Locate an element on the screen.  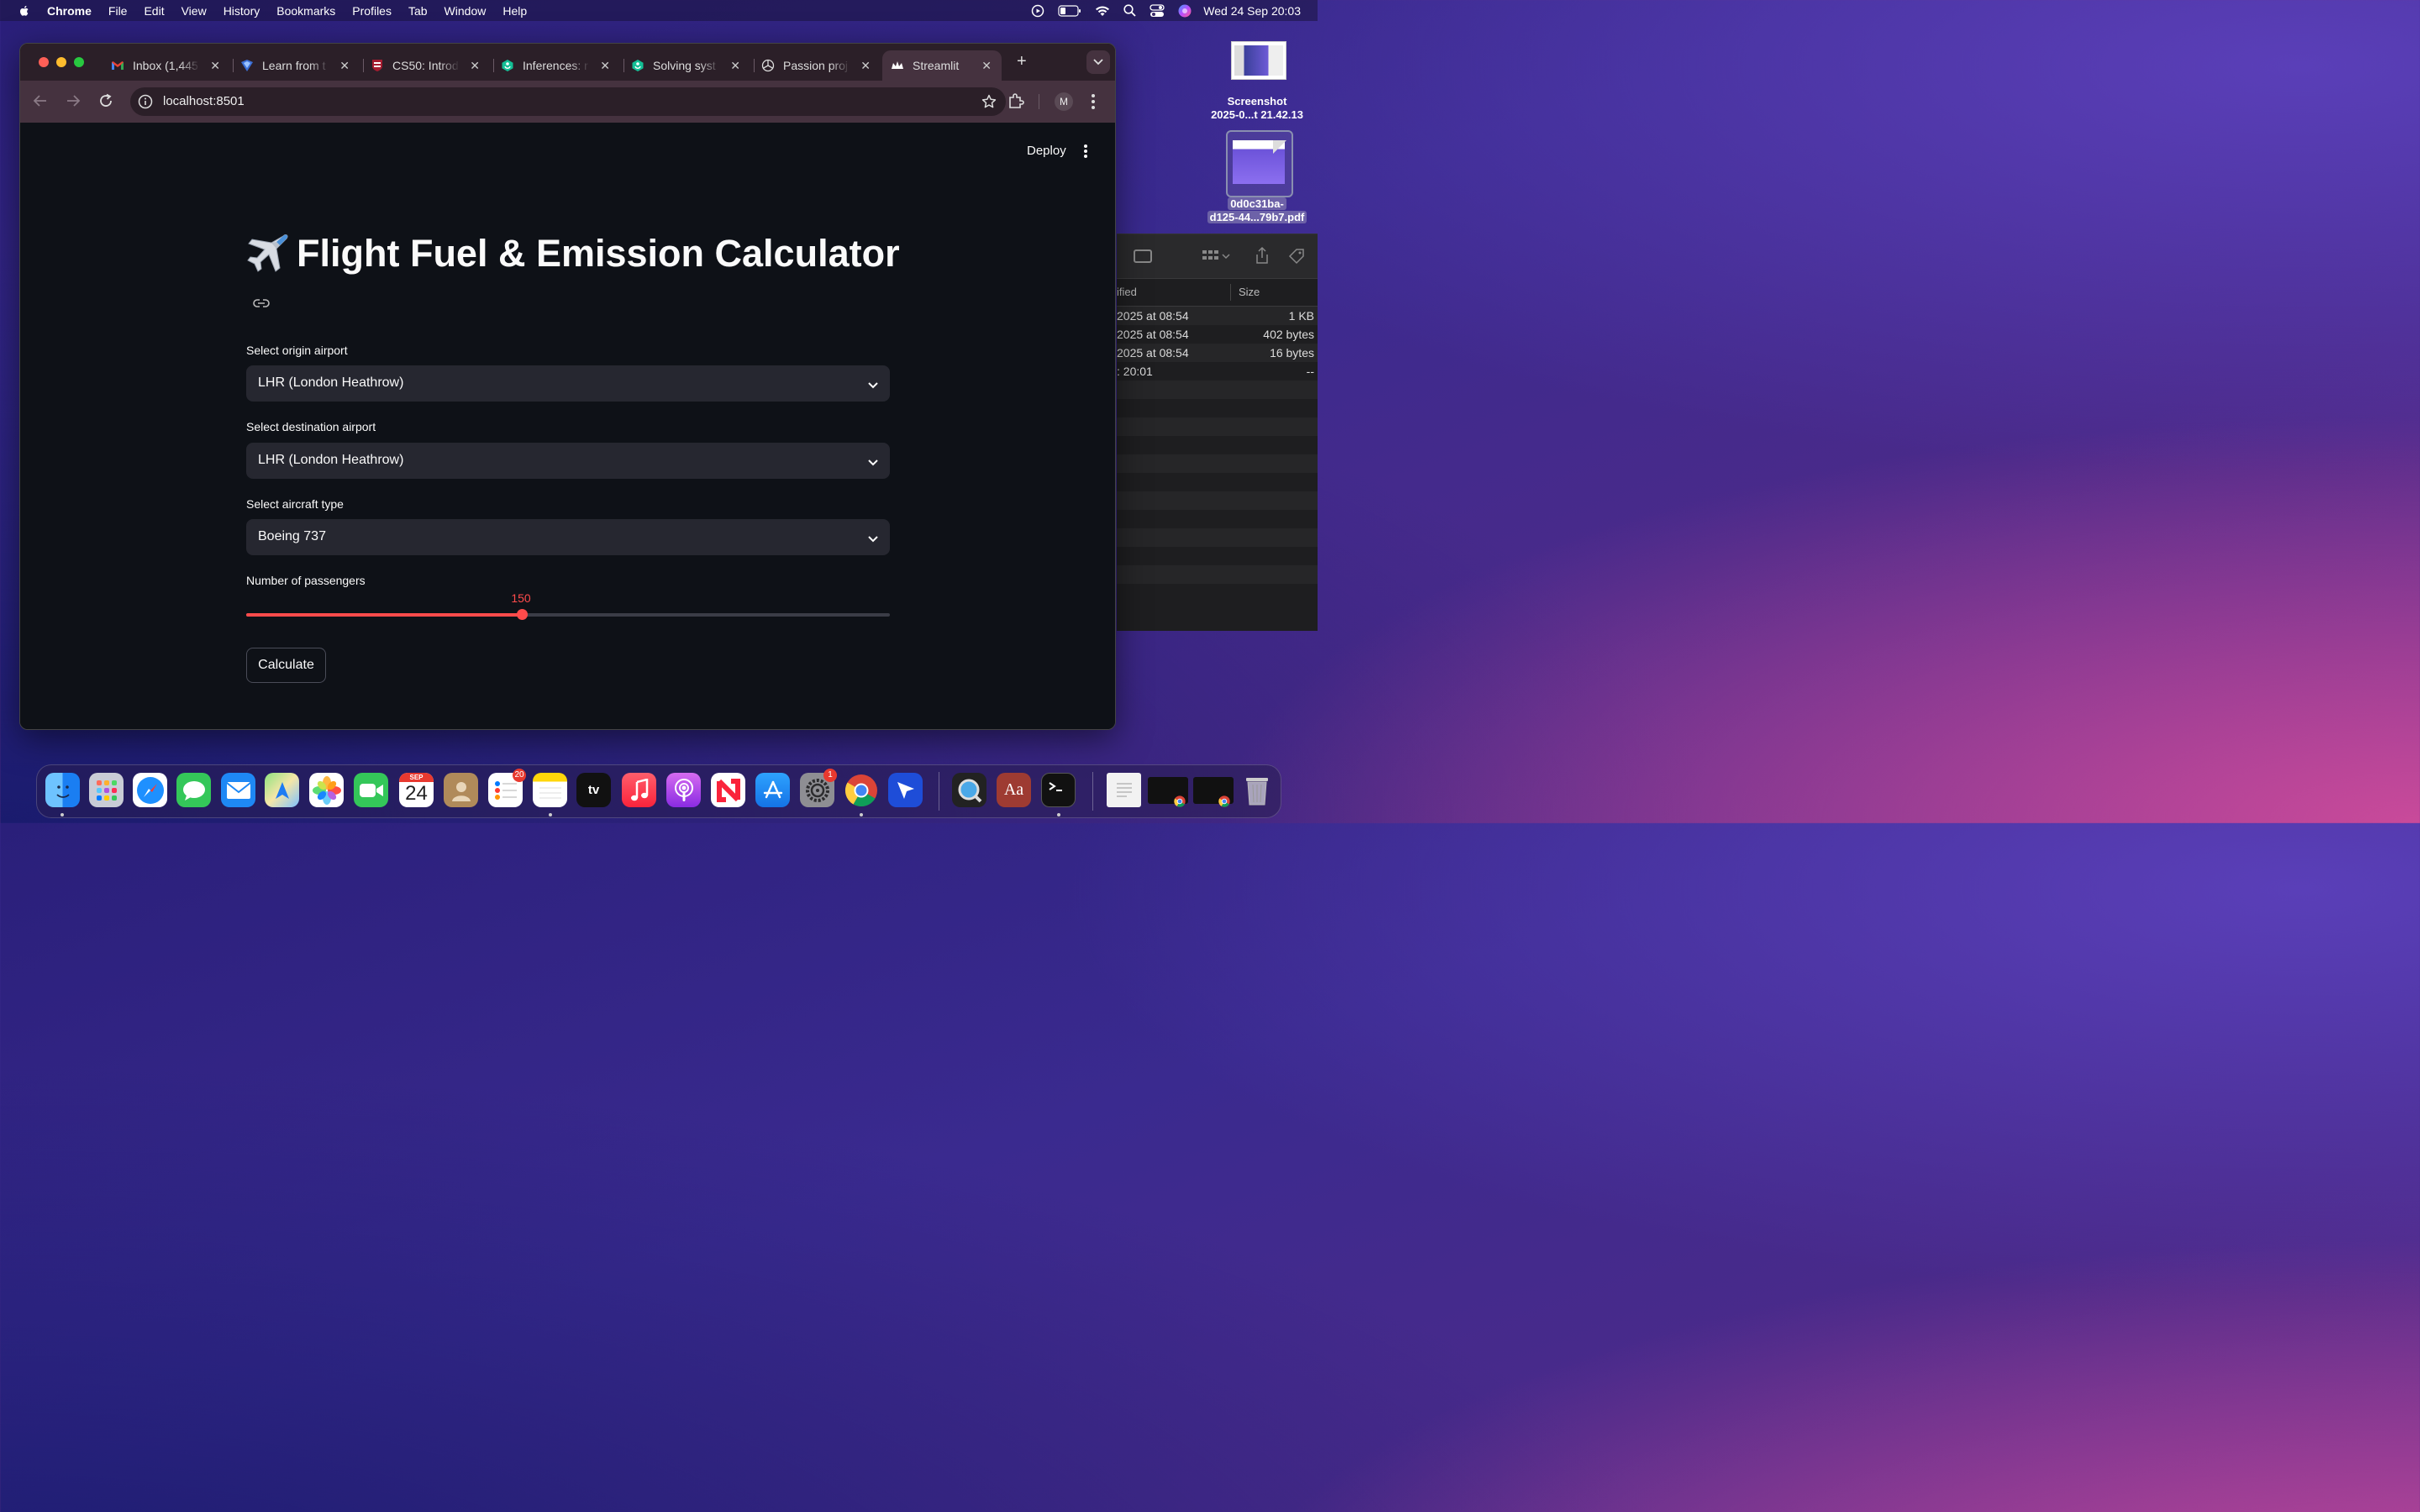
trash-icon is located at coordinates (1256, 790).